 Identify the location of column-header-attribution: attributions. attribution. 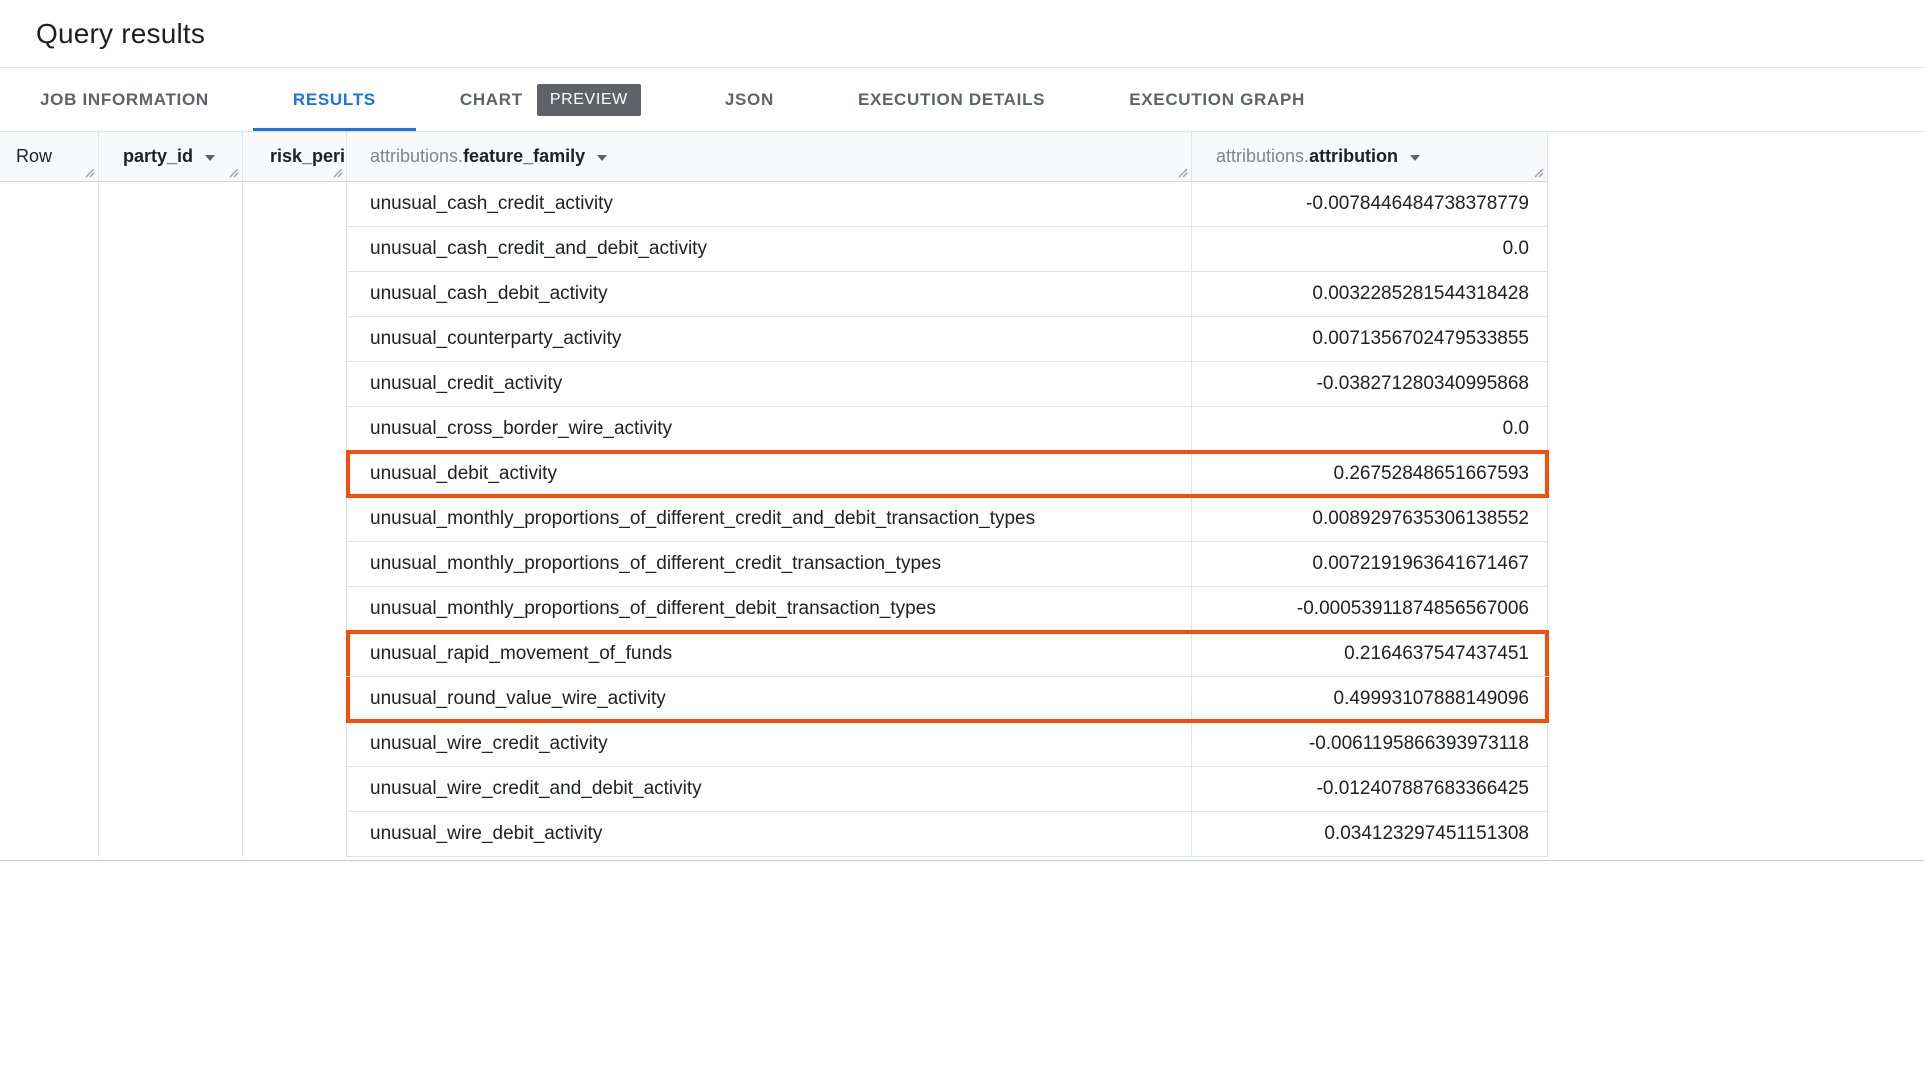
(1370, 156).